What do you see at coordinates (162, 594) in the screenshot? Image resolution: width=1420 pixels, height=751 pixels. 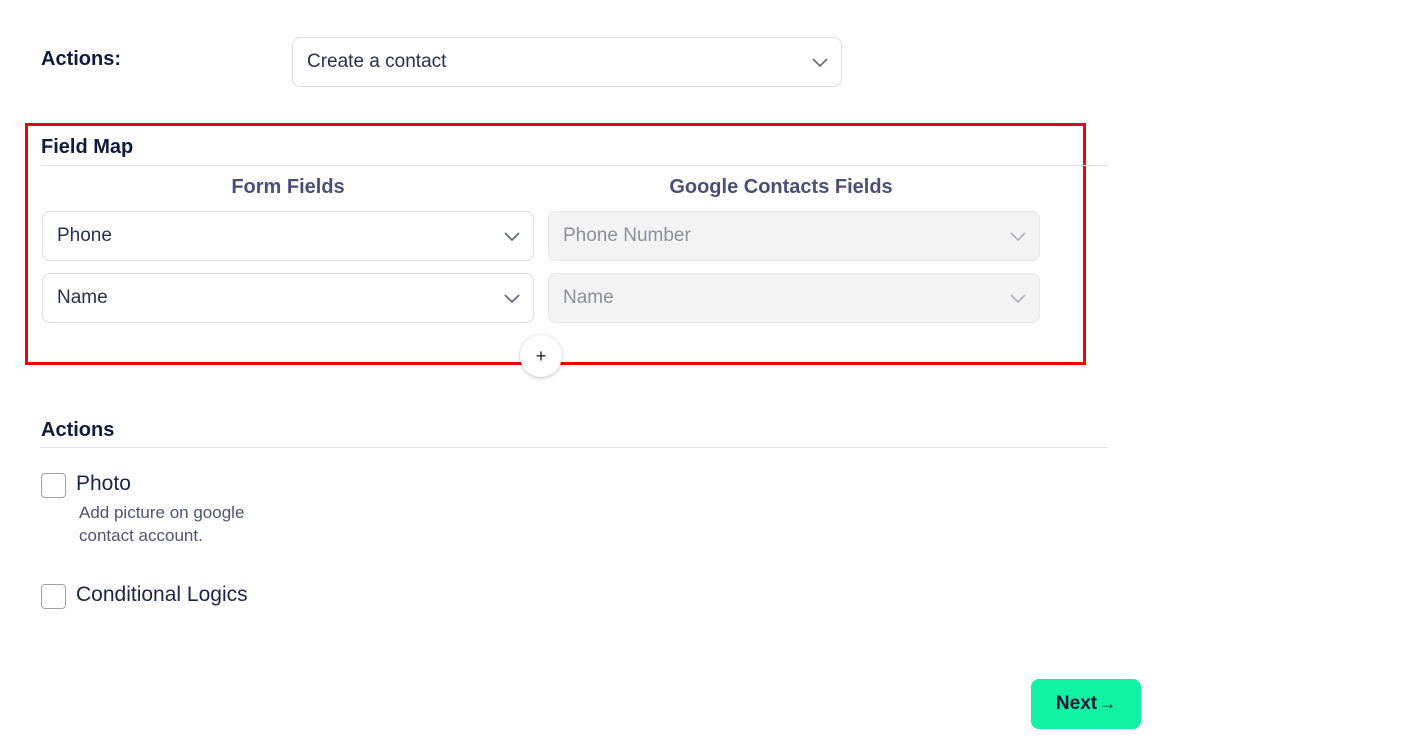 I see `conditional-logics-label: Conditional Logics` at bounding box center [162, 594].